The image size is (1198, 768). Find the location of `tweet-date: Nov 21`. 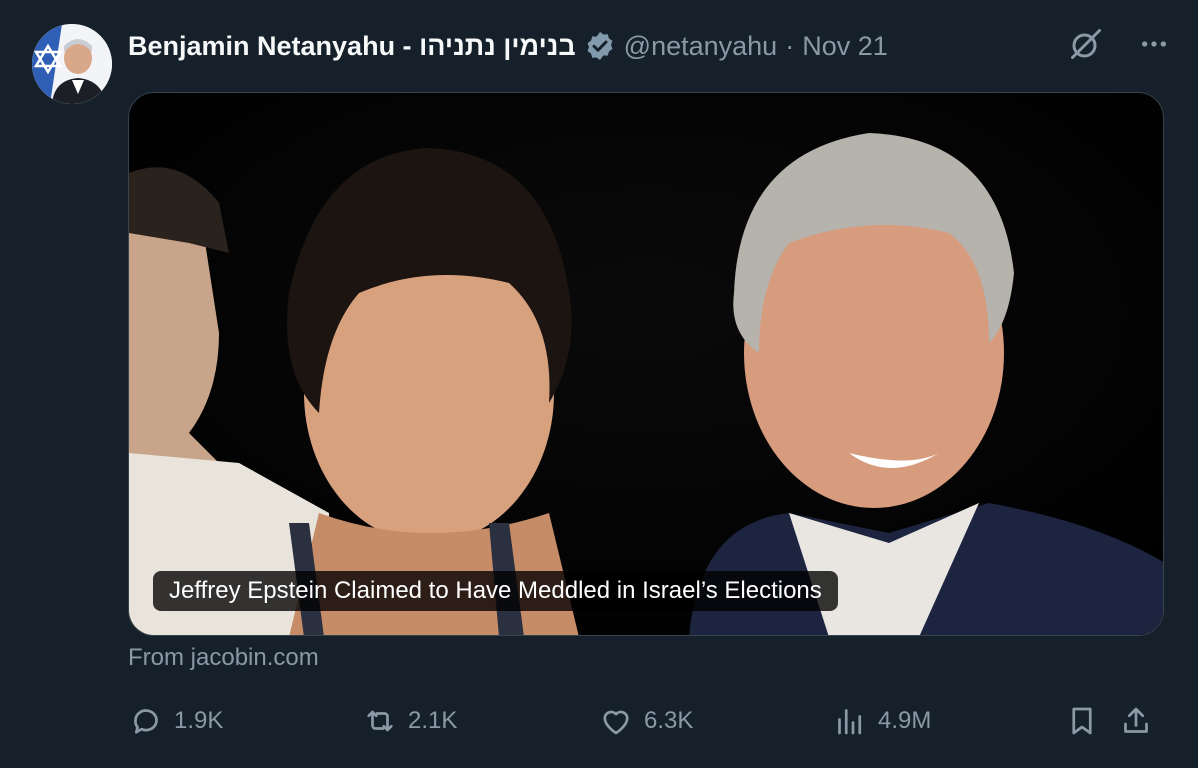

tweet-date: Nov 21 is located at coordinates (845, 46).